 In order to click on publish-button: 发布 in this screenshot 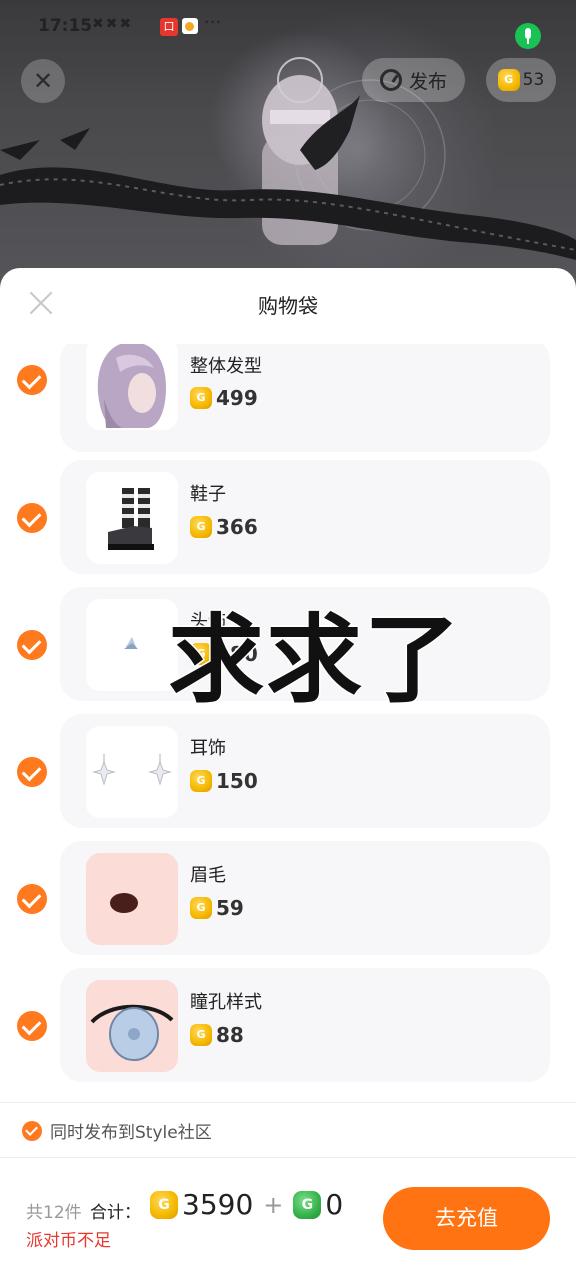, I will do `click(413, 80)`.